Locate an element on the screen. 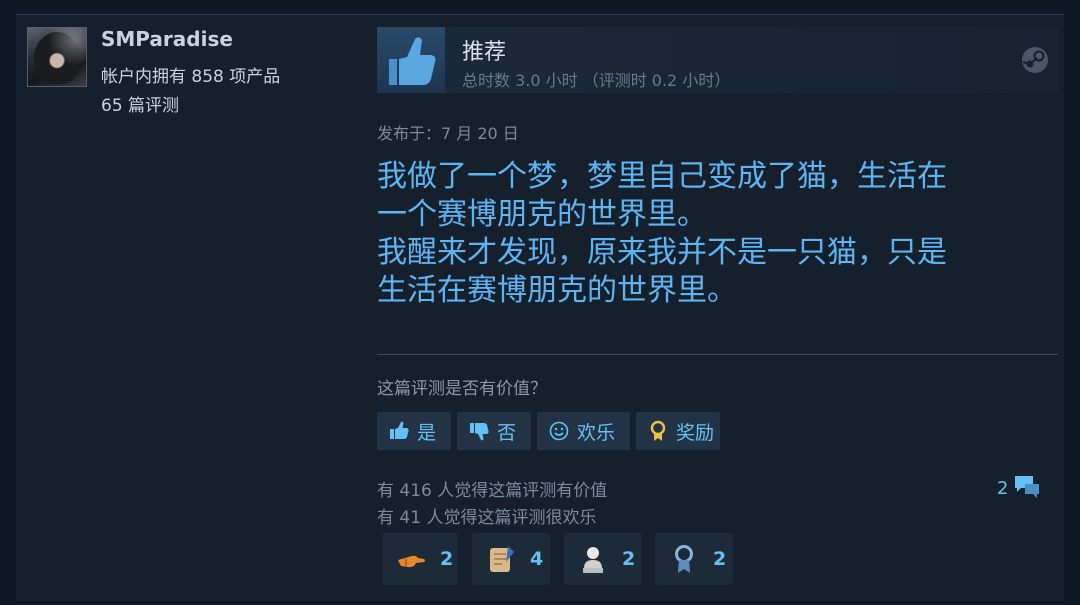 The height and width of the screenshot is (605, 1080). author-products-count: 帐户内拥有 858 项产品 is located at coordinates (190, 74).